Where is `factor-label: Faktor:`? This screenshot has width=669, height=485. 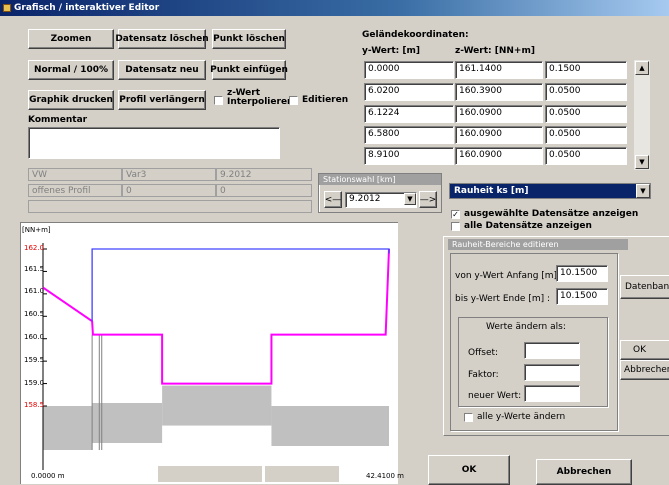
factor-label: Faktor: is located at coordinates (483, 375).